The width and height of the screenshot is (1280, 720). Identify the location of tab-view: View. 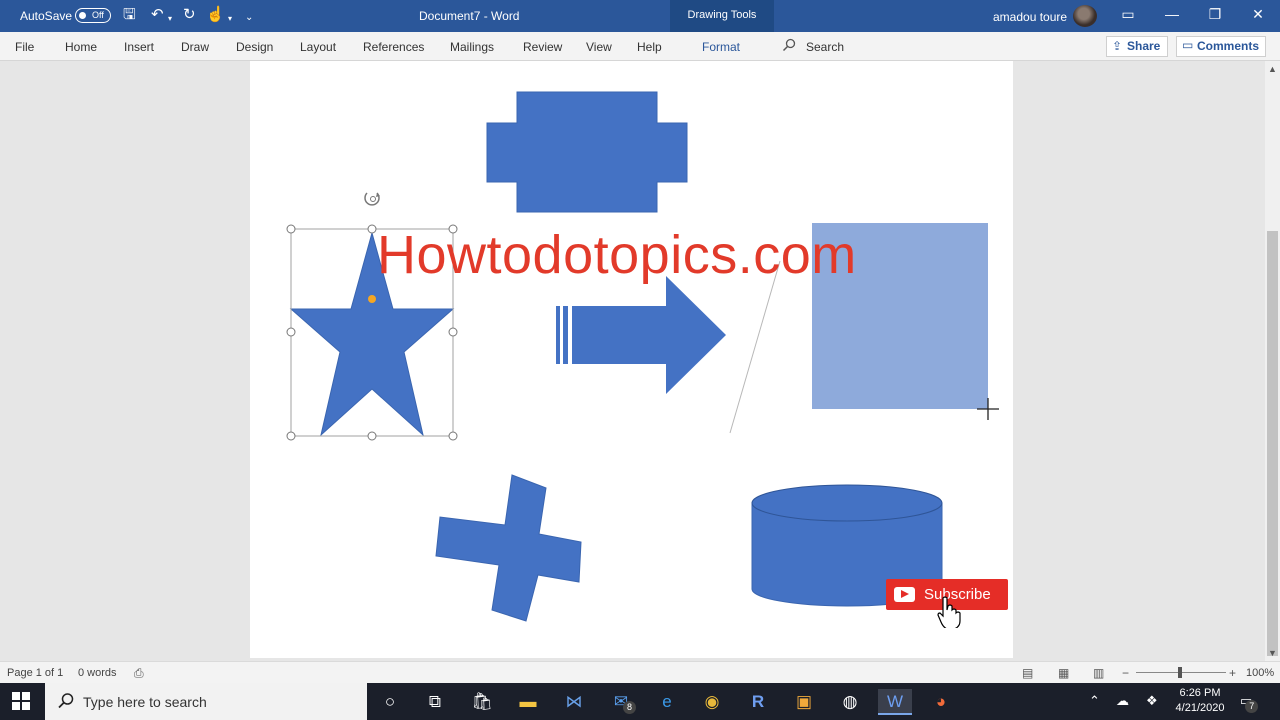
(599, 47).